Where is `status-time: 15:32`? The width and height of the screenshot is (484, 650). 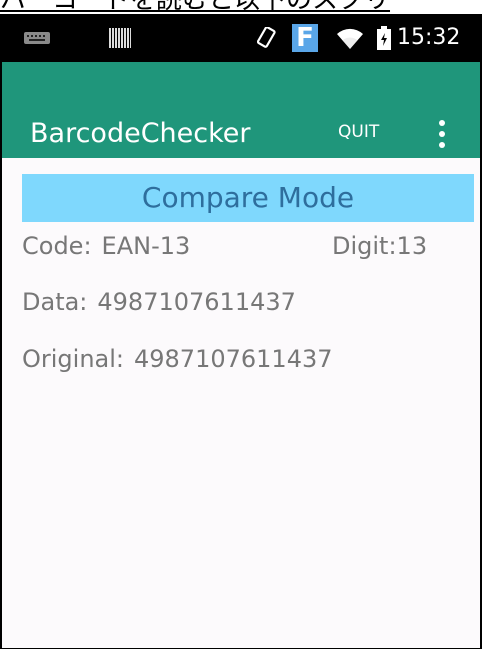
status-time: 15:32 is located at coordinates (429, 37).